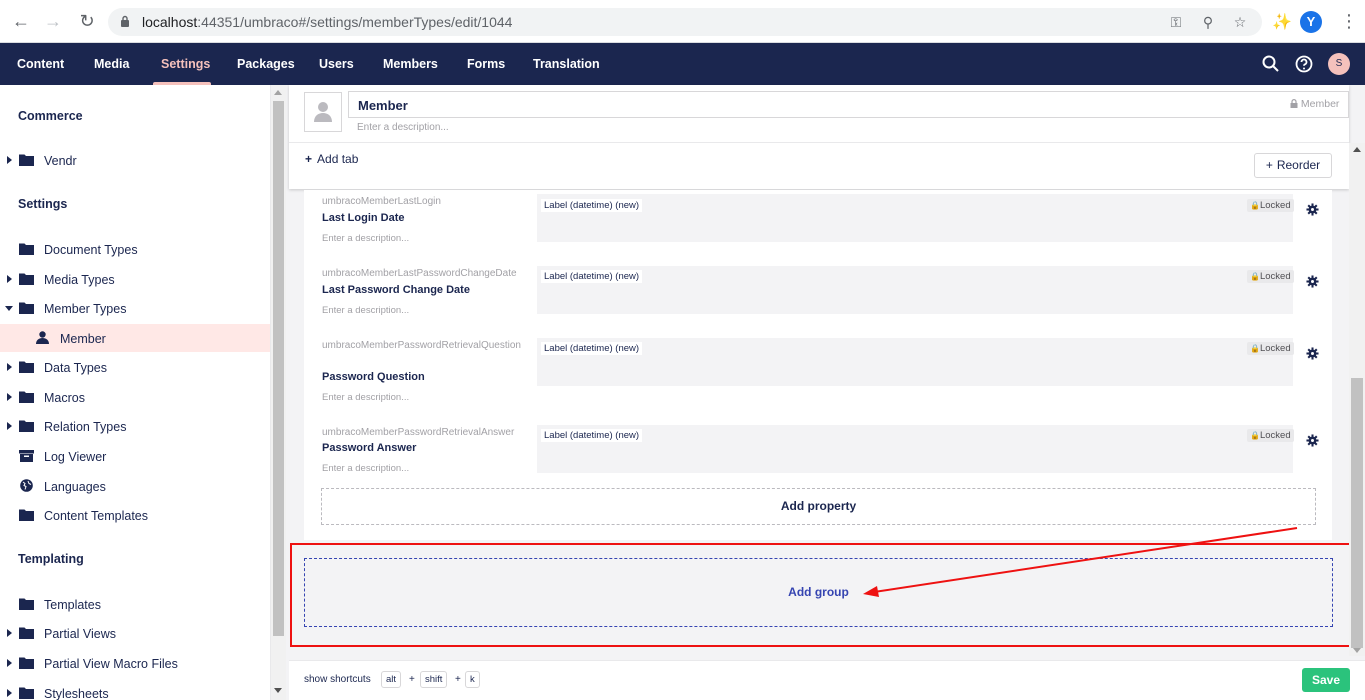 The image size is (1365, 700). What do you see at coordinates (135, 663) in the screenshot?
I see `tree-item-partial-view-macro-files: Partial View Macro Files` at bounding box center [135, 663].